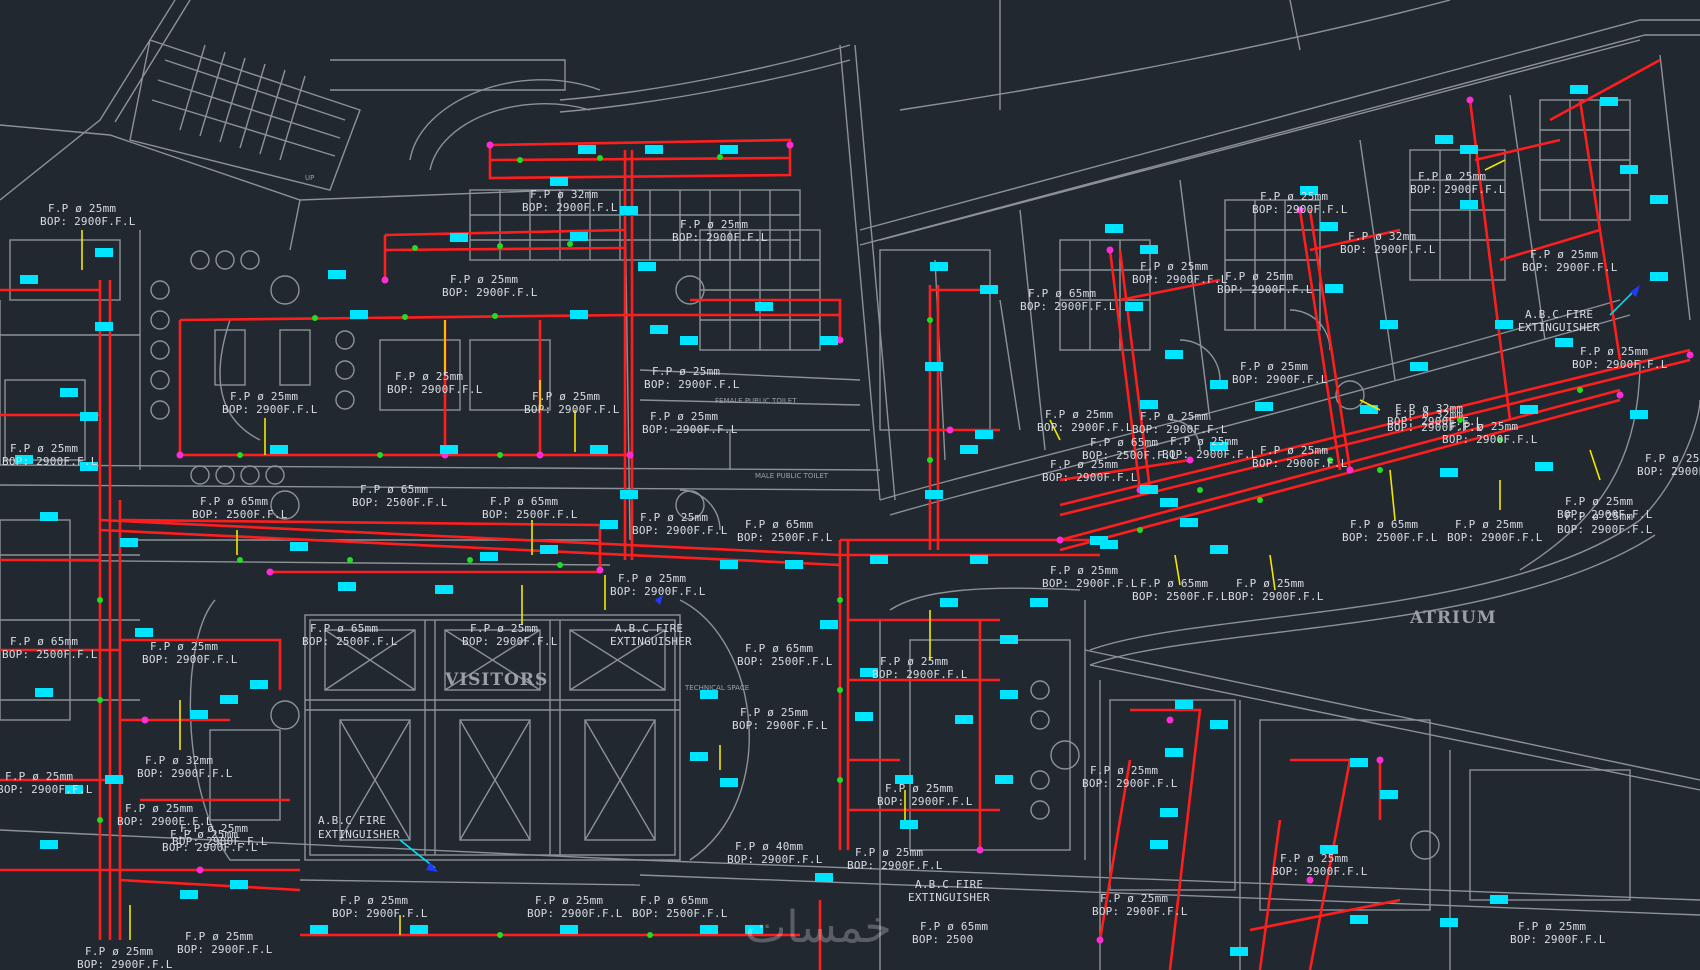 The width and height of the screenshot is (1700, 970). I want to click on fire-extinguisher-label-3: A.B.C FIRE, so click(1559, 314).